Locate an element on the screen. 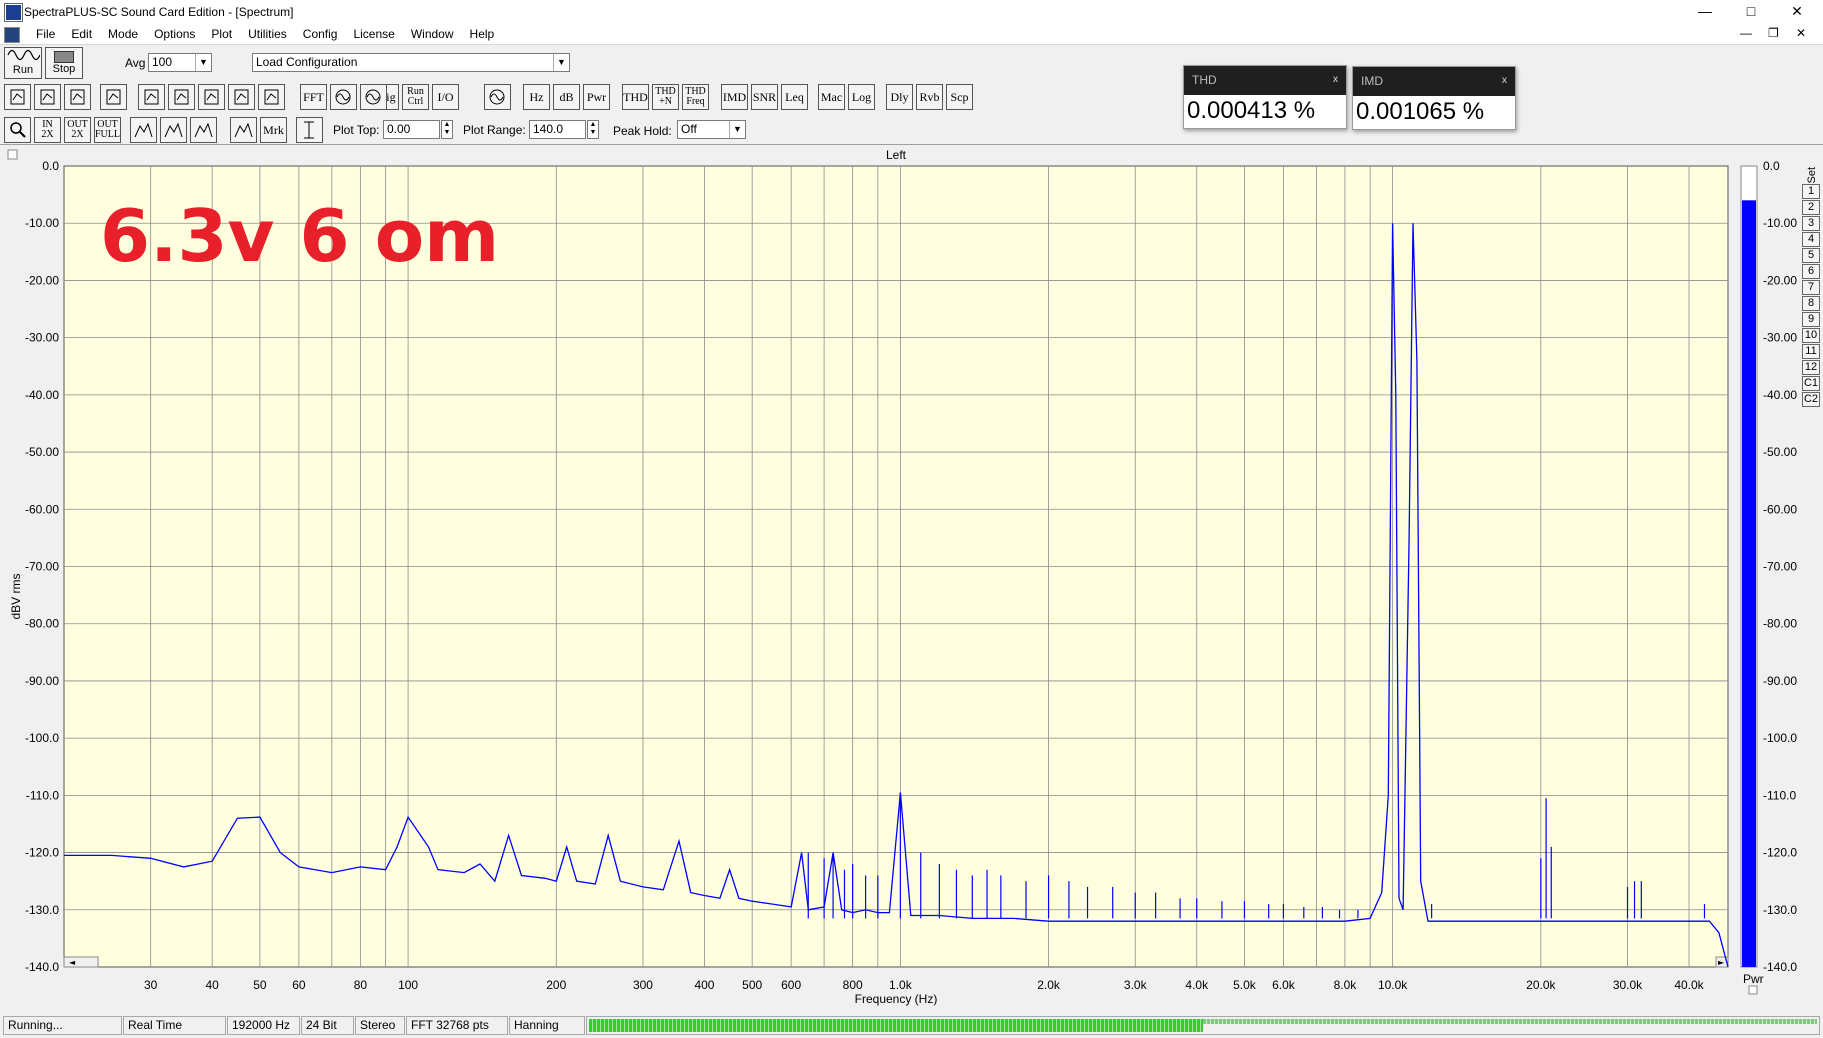 The height and width of the screenshot is (1038, 1823). plot-range-input: 140.0 is located at coordinates (557, 129).